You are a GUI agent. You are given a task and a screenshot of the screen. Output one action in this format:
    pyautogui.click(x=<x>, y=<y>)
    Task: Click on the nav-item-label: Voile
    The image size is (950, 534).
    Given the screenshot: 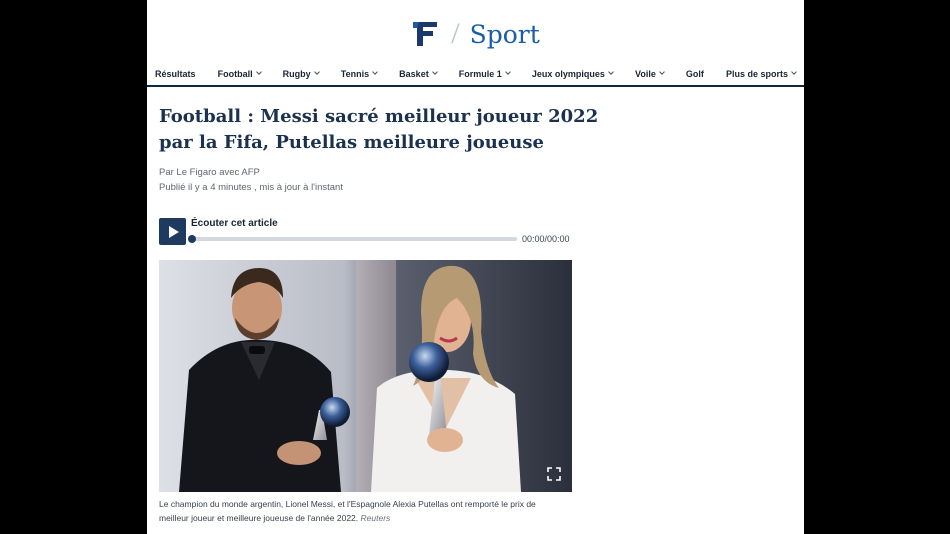 What is the action you would take?
    pyautogui.click(x=645, y=73)
    